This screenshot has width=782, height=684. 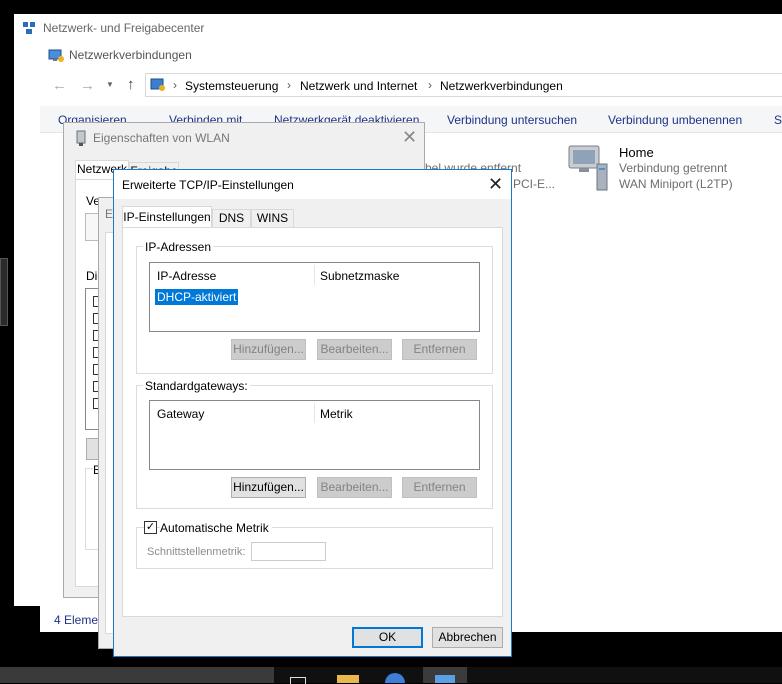 I want to click on explorer-icon, so click(x=348, y=679).